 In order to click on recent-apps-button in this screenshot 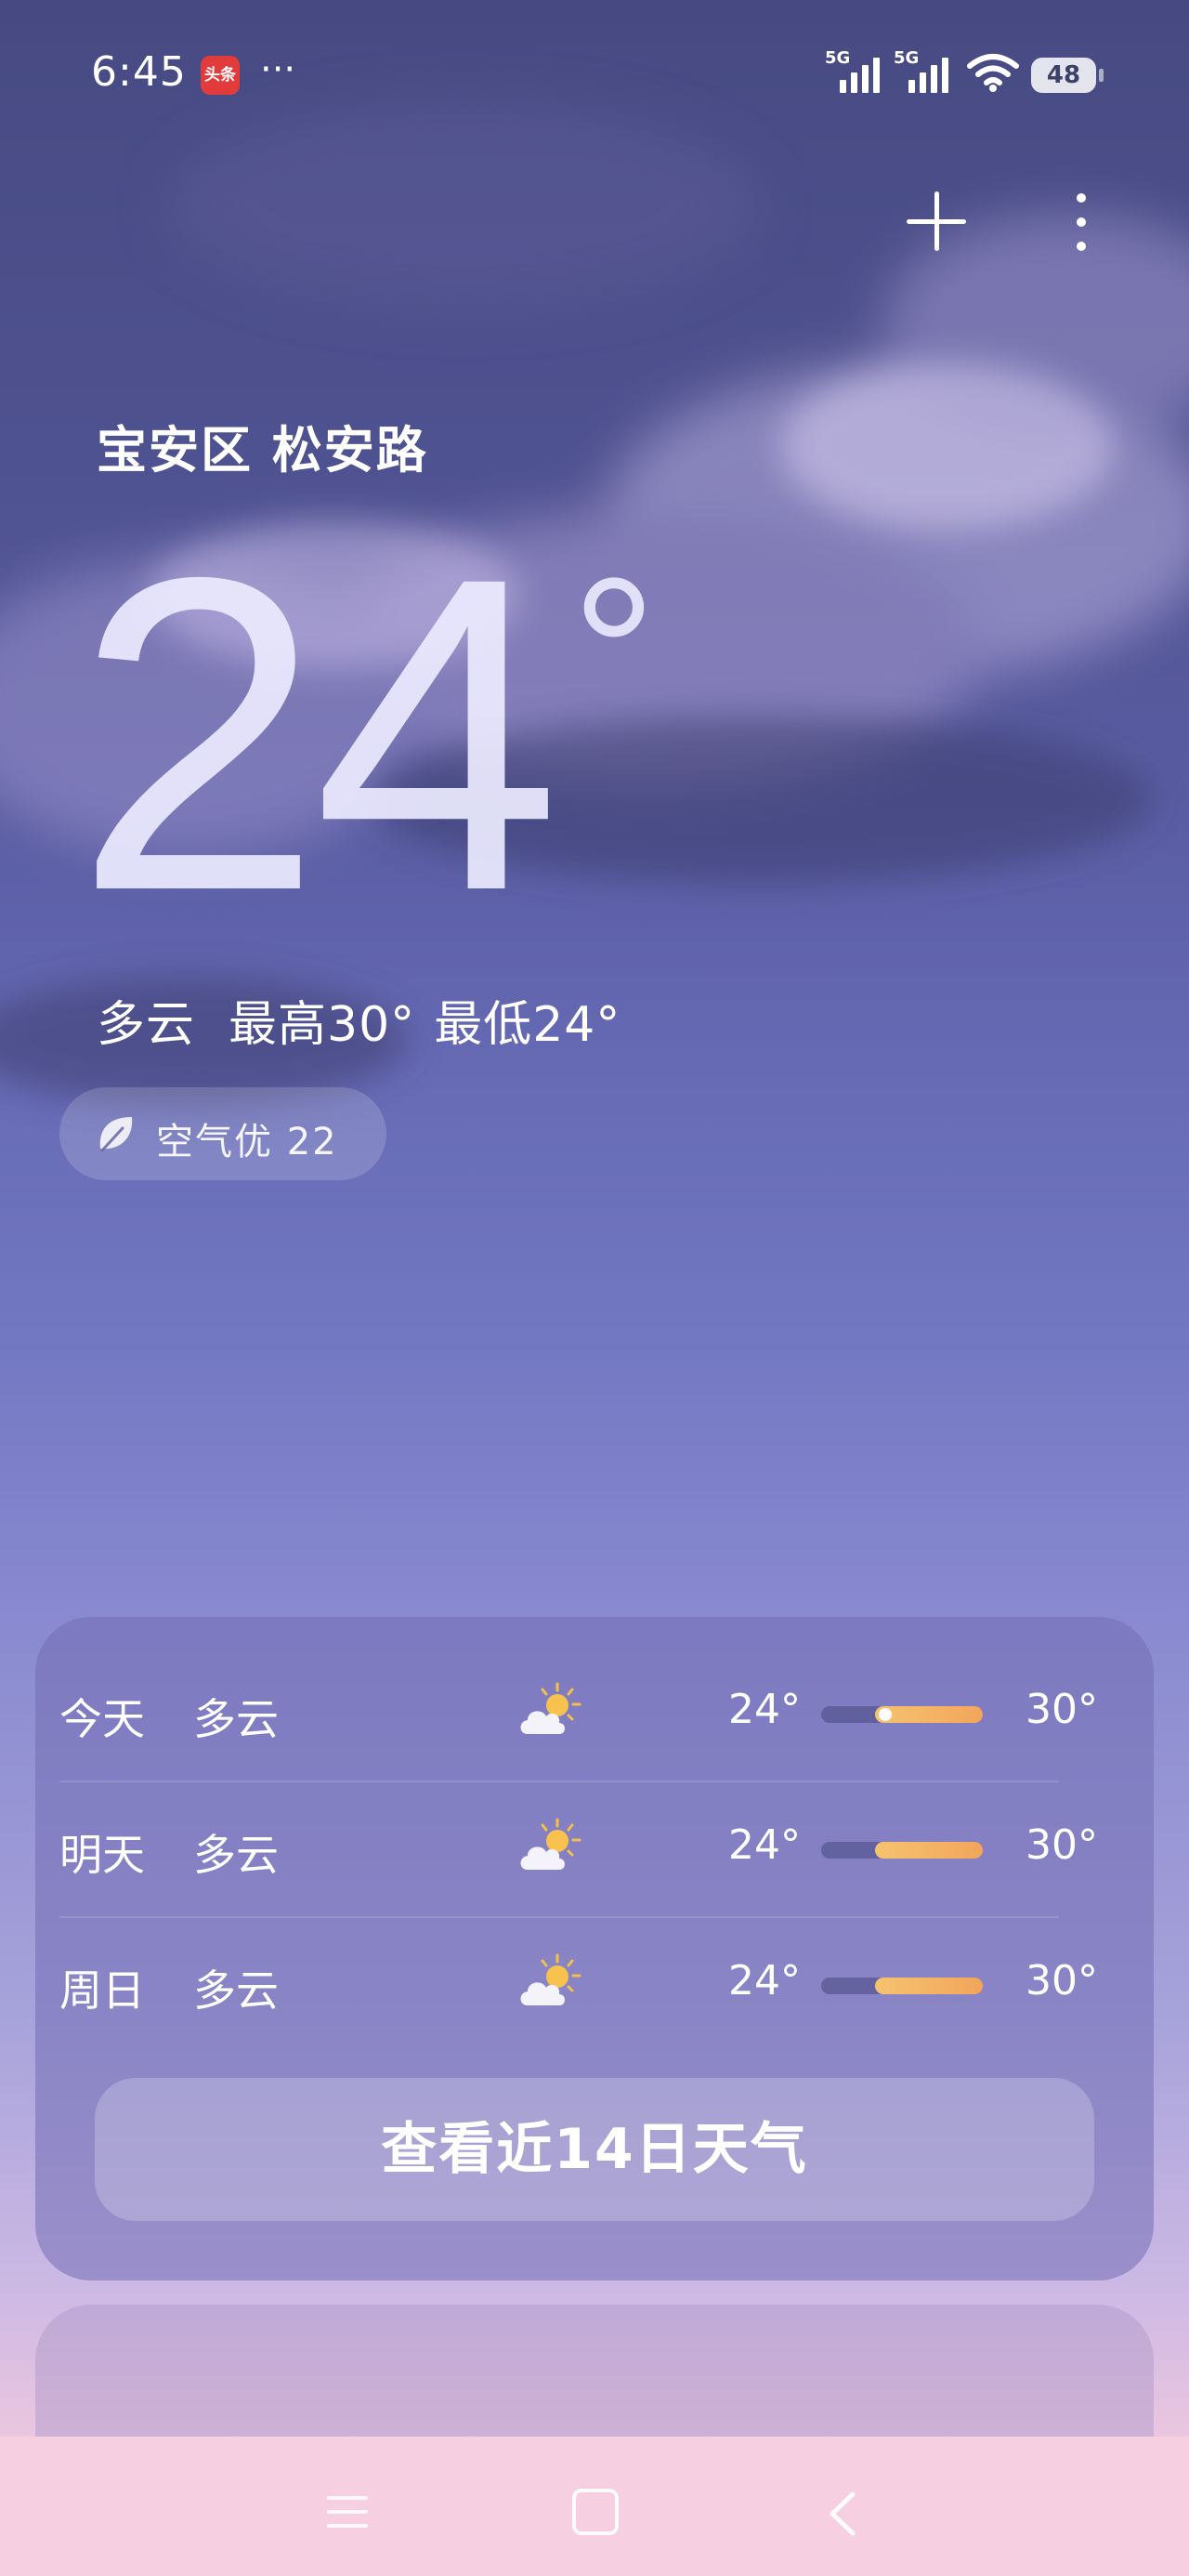, I will do `click(347, 2512)`.